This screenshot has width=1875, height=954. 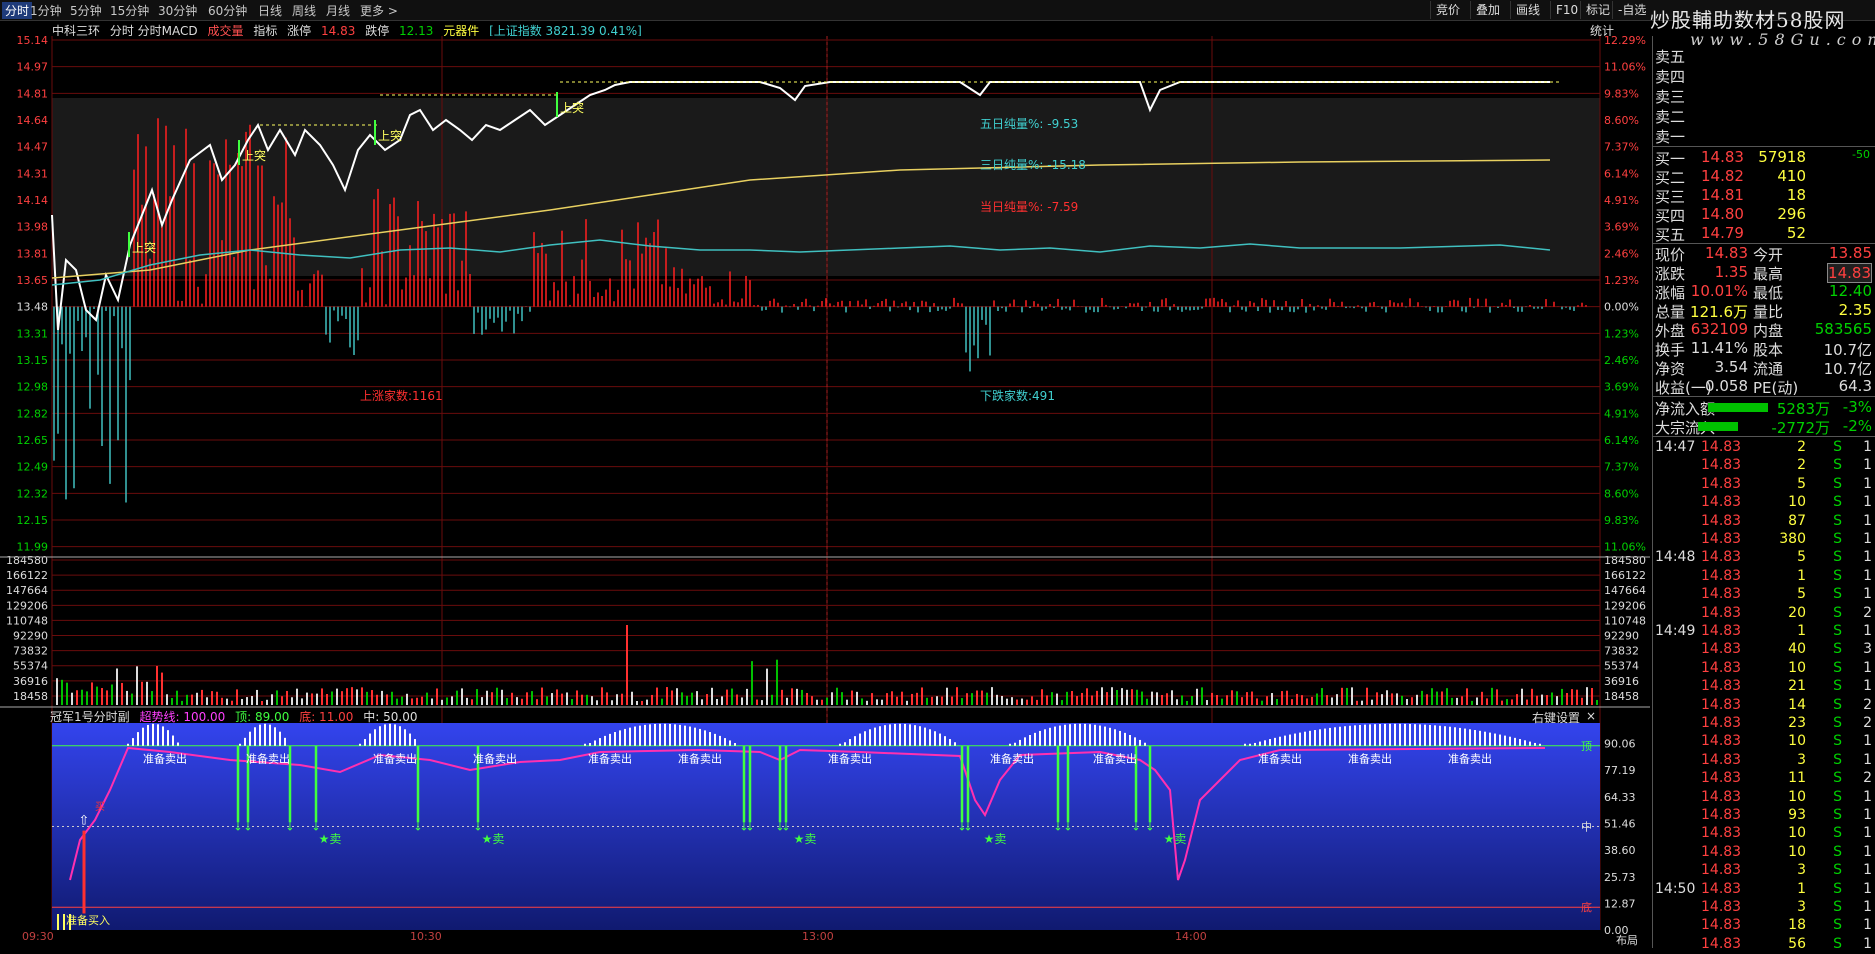 What do you see at coordinates (1447, 10) in the screenshot?
I see `auction-button: 竞价` at bounding box center [1447, 10].